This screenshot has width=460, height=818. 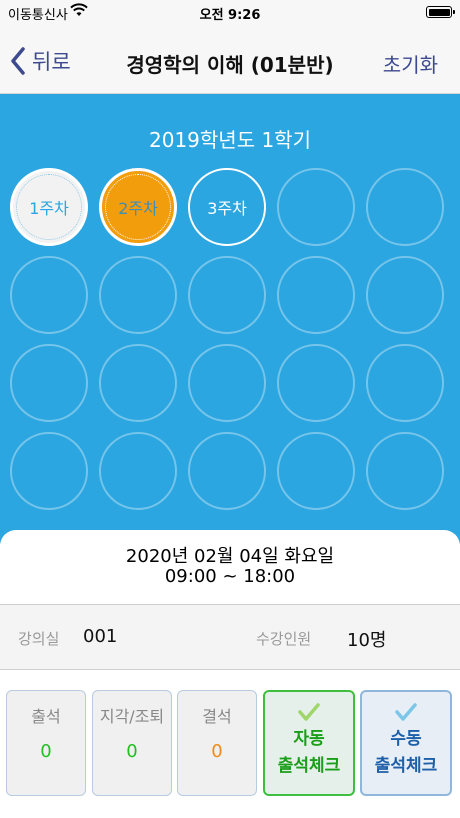 What do you see at coordinates (230, 637) in the screenshot?
I see `class-info-row: 강의실 001 수강인원 10명` at bounding box center [230, 637].